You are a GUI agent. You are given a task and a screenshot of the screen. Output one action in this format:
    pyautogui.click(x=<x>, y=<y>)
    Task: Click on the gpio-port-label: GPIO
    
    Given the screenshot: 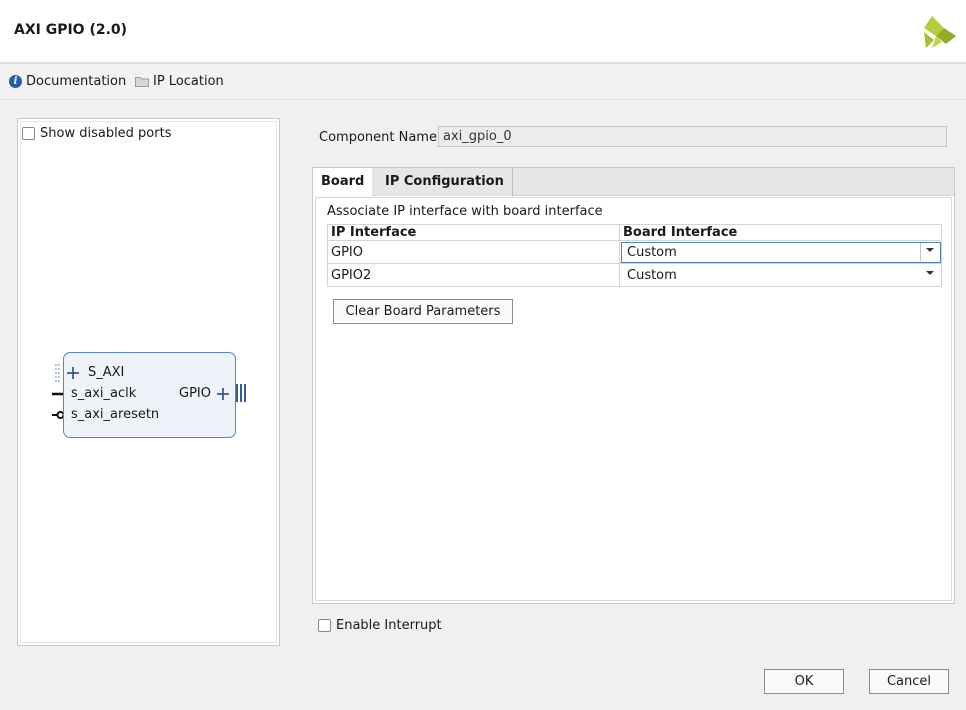 What is the action you would take?
    pyautogui.click(x=195, y=393)
    